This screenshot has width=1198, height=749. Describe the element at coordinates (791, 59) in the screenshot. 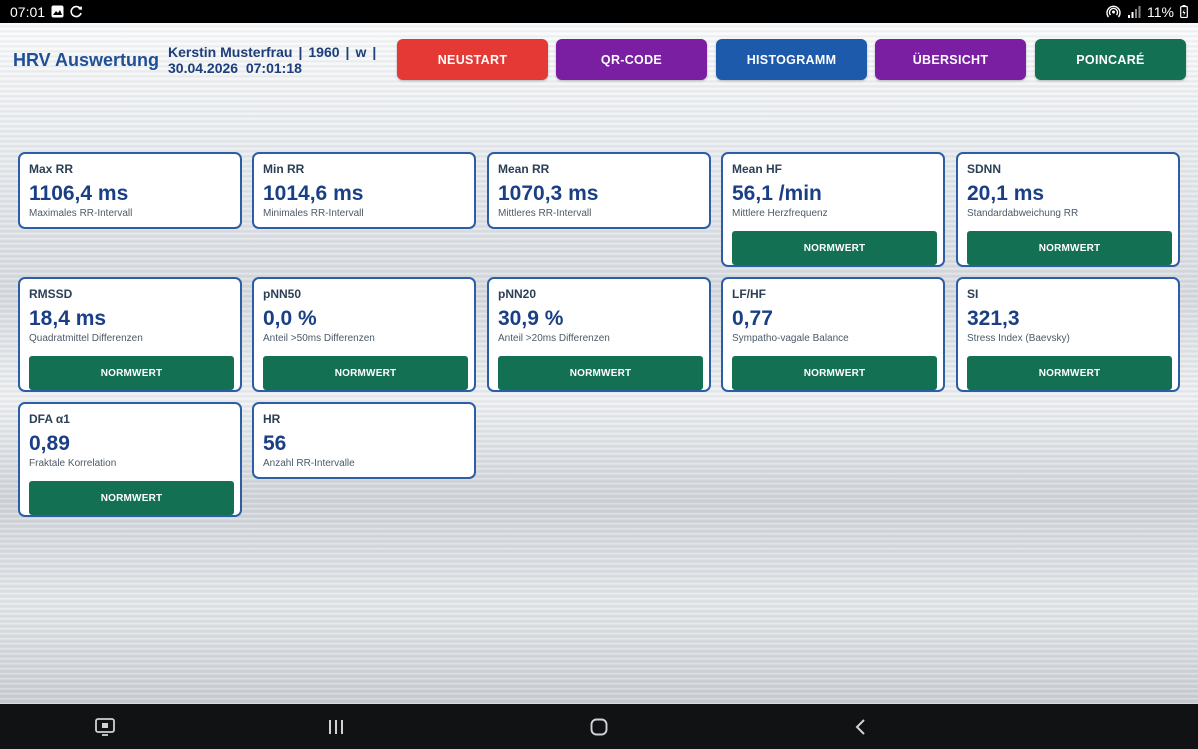

I see `histogramm-button: HISTOGRAMM` at that location.